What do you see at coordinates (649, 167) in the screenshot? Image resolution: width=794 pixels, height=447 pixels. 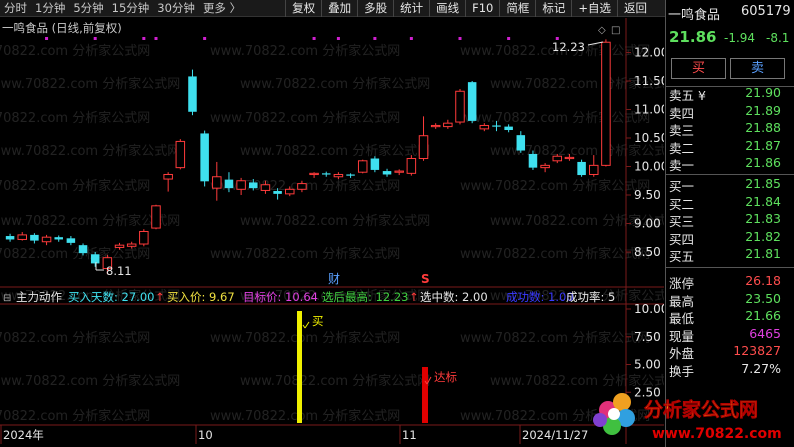 I see `price-tick-label: 10.00` at bounding box center [649, 167].